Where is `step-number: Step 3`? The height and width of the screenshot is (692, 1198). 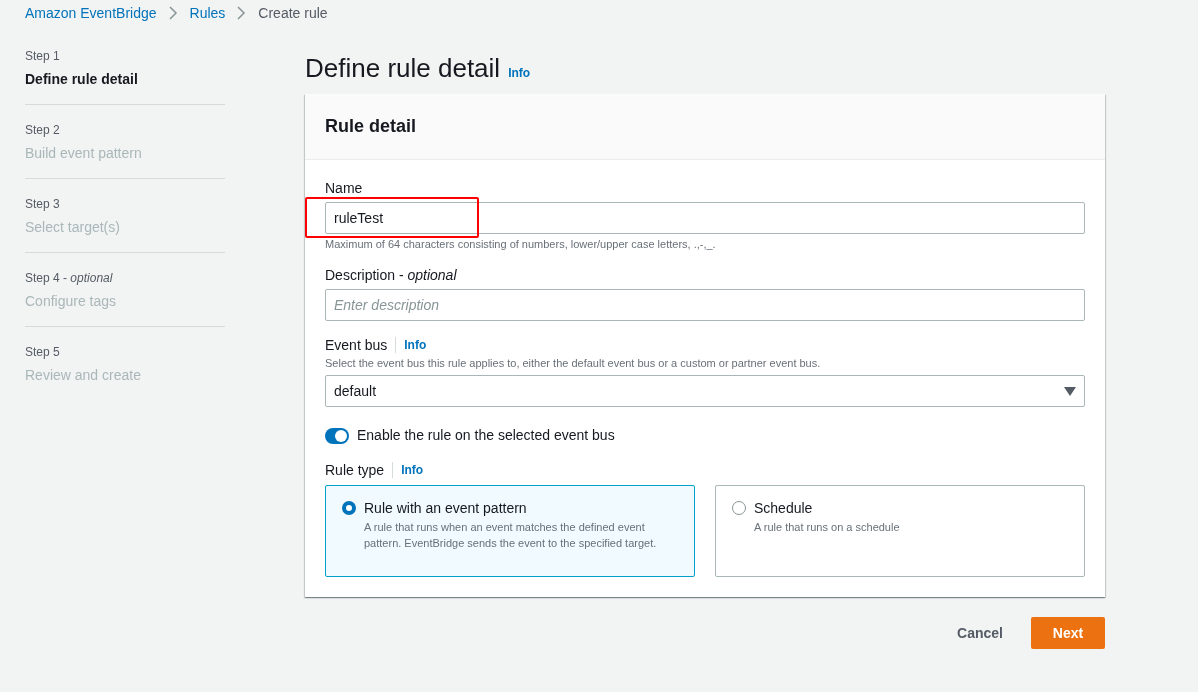
step-number: Step 3 is located at coordinates (43, 204).